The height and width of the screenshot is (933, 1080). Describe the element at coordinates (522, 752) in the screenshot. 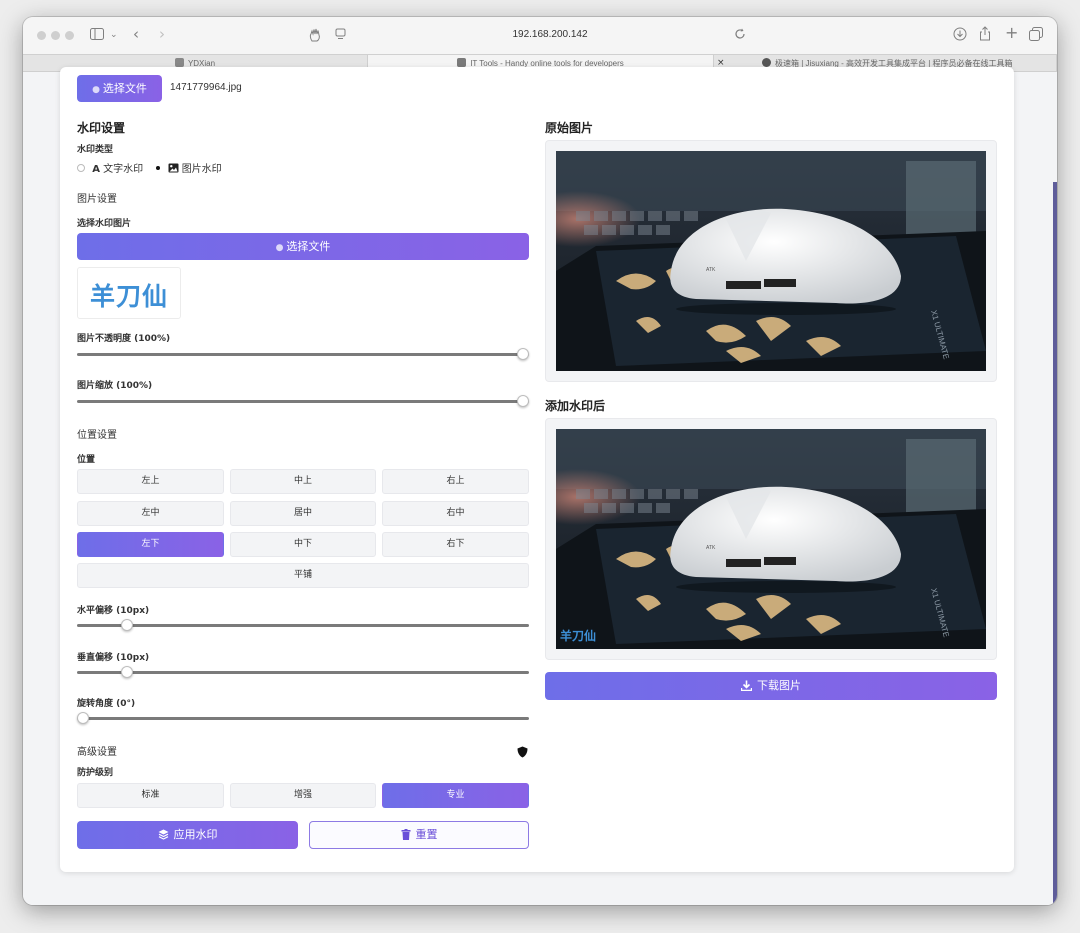

I see `shield-icon` at that location.